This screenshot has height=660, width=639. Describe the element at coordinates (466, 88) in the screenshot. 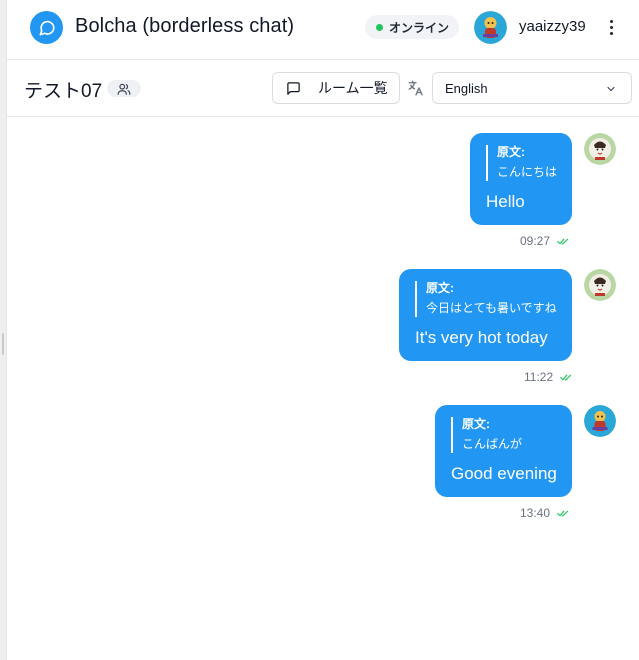

I see `language-selected: English` at that location.